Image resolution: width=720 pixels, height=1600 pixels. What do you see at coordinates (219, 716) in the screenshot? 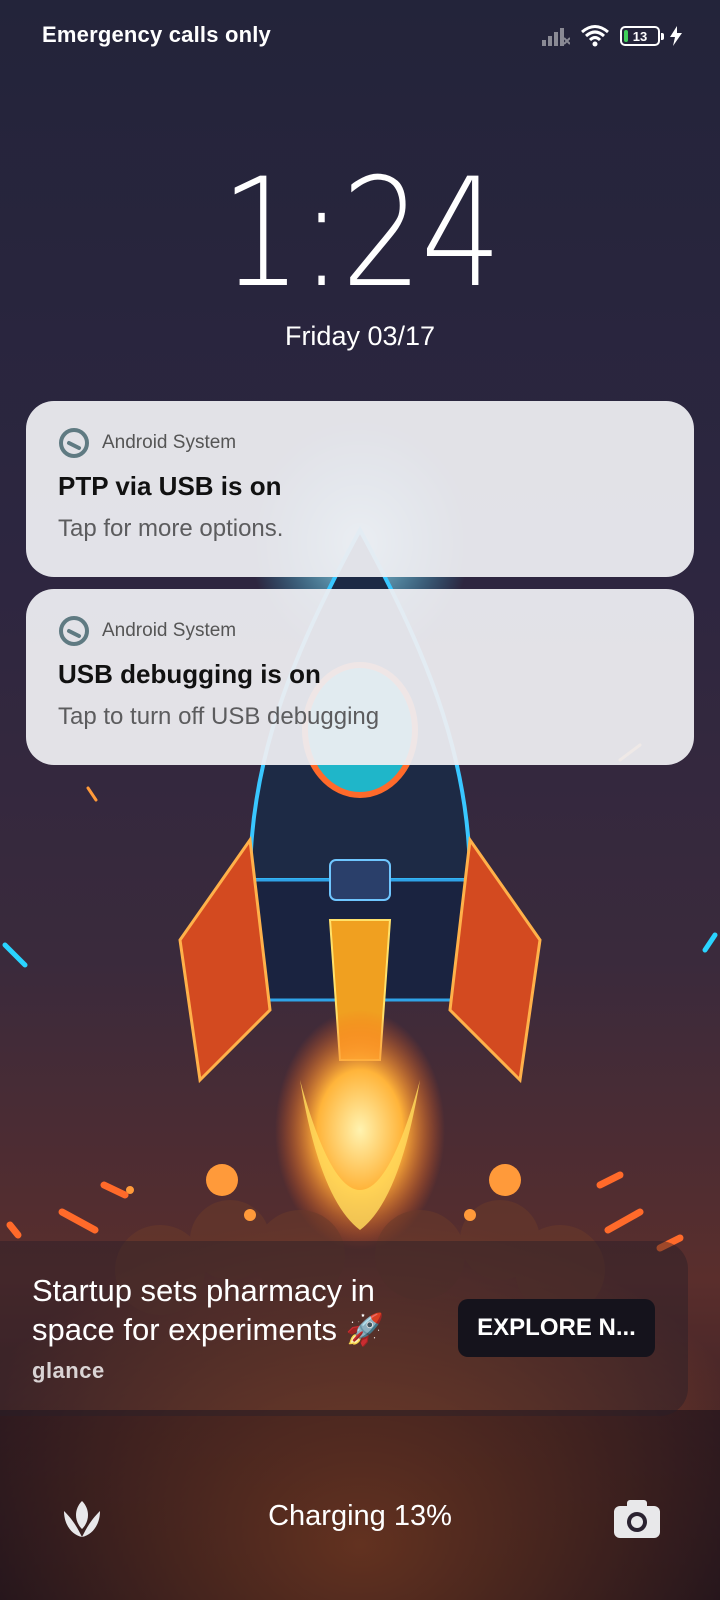
I see `notification-body: Tap to turn off USB debugging` at bounding box center [219, 716].